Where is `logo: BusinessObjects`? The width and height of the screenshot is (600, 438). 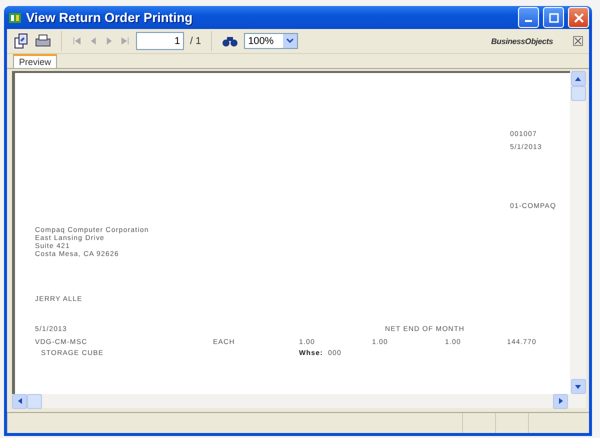
logo: BusinessObjects is located at coordinates (522, 41).